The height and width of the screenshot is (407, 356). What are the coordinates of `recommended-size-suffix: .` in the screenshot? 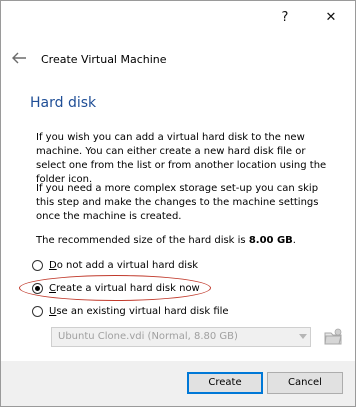 It's located at (294, 240).